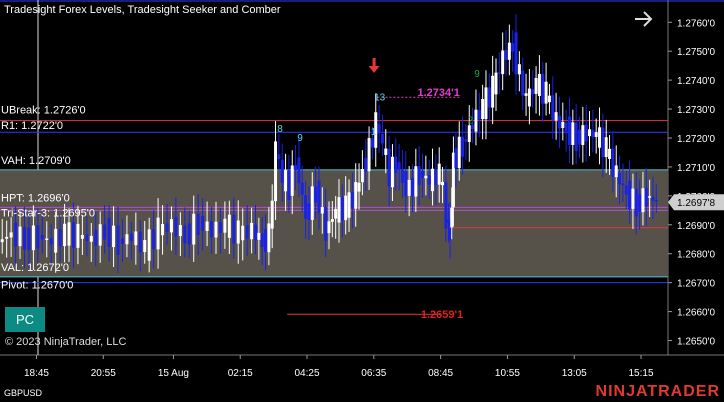 This screenshot has height=402, width=724. Describe the element at coordinates (35, 268) in the screenshot. I see `level-label-val: VAL: 1.2672'0` at that location.